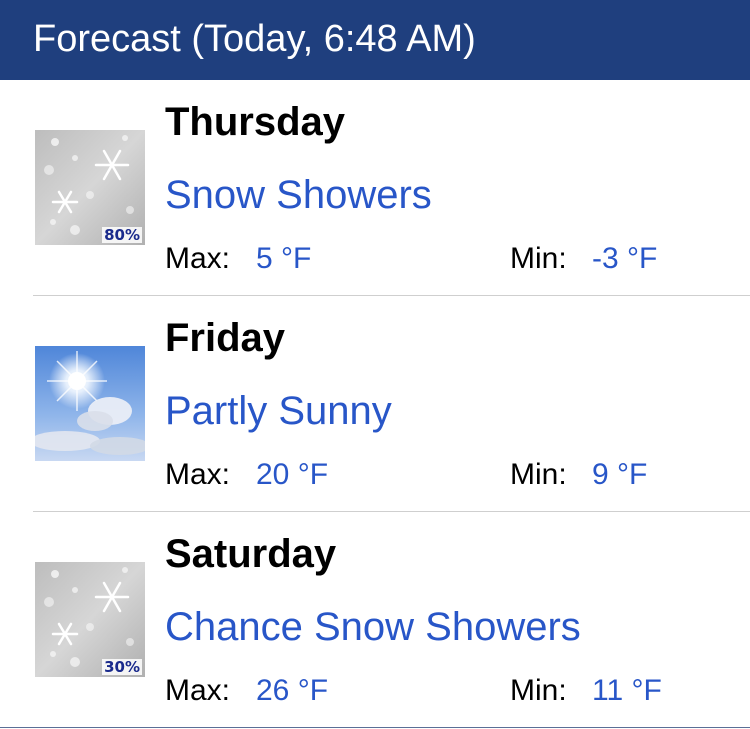 The width and height of the screenshot is (750, 729). What do you see at coordinates (122, 666) in the screenshot?
I see `precip-chance-badge: 30%` at bounding box center [122, 666].